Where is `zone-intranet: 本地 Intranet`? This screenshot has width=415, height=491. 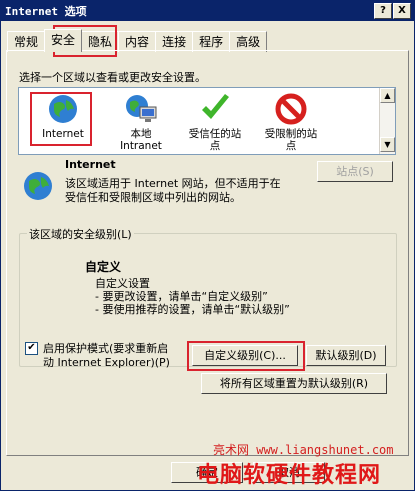
zone-intranet: 本地 Intranet is located at coordinates (141, 122).